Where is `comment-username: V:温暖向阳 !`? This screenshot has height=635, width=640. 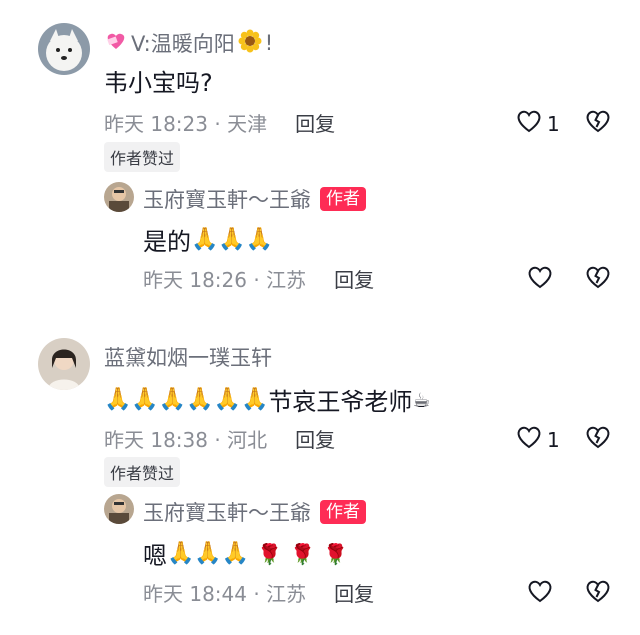 comment-username: V:温暖向阳 ! is located at coordinates (188, 43).